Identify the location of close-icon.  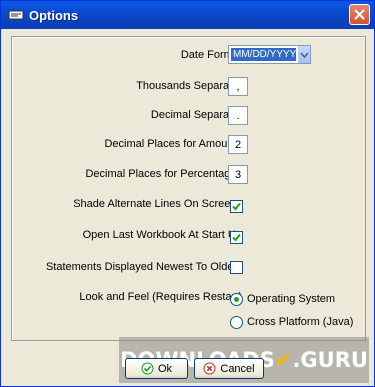
(359, 14).